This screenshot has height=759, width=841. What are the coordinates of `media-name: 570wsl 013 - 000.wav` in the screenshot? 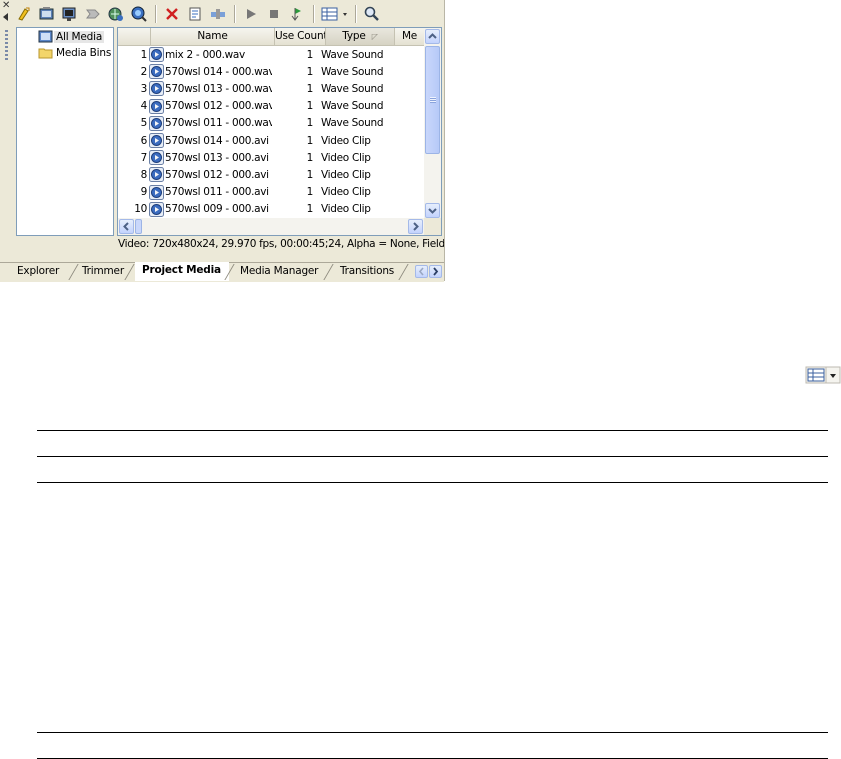 It's located at (218, 88).